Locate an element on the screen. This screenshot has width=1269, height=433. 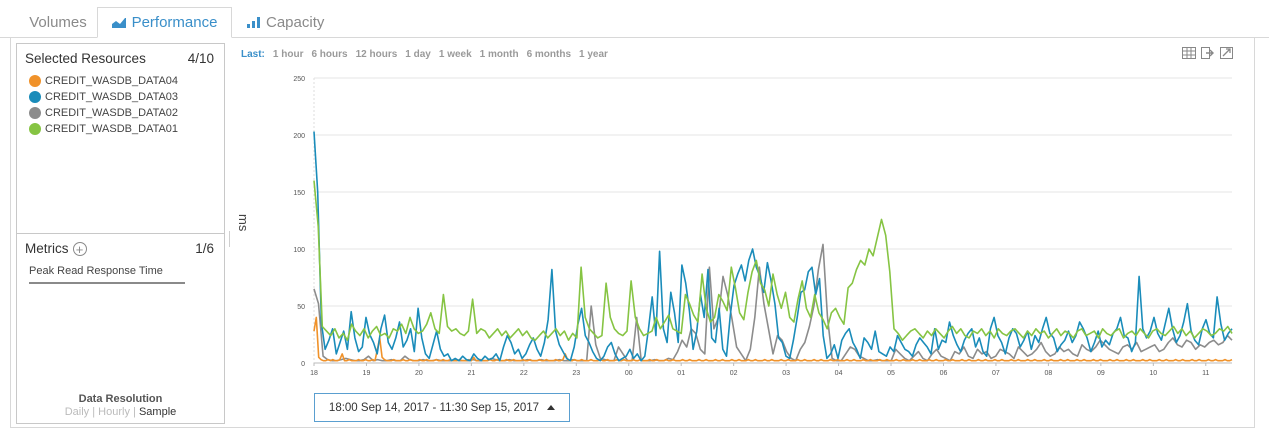
resolution-daily: Daily is located at coordinates (77, 412).